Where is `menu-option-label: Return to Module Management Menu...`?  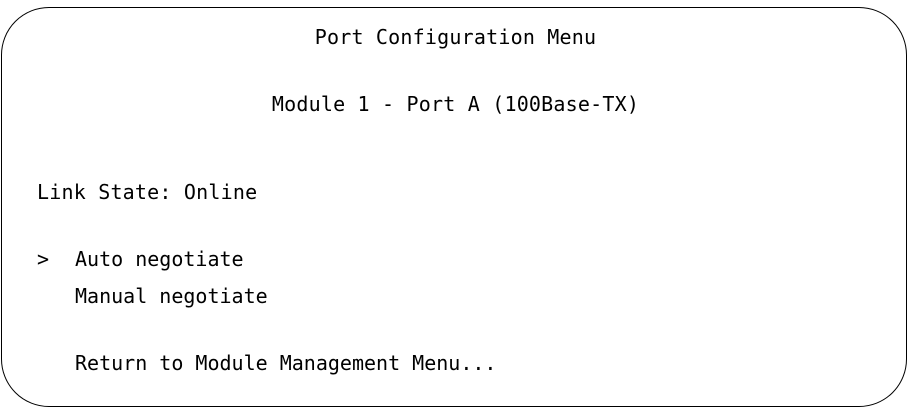 menu-option-label: Return to Module Management Menu... is located at coordinates (286, 363).